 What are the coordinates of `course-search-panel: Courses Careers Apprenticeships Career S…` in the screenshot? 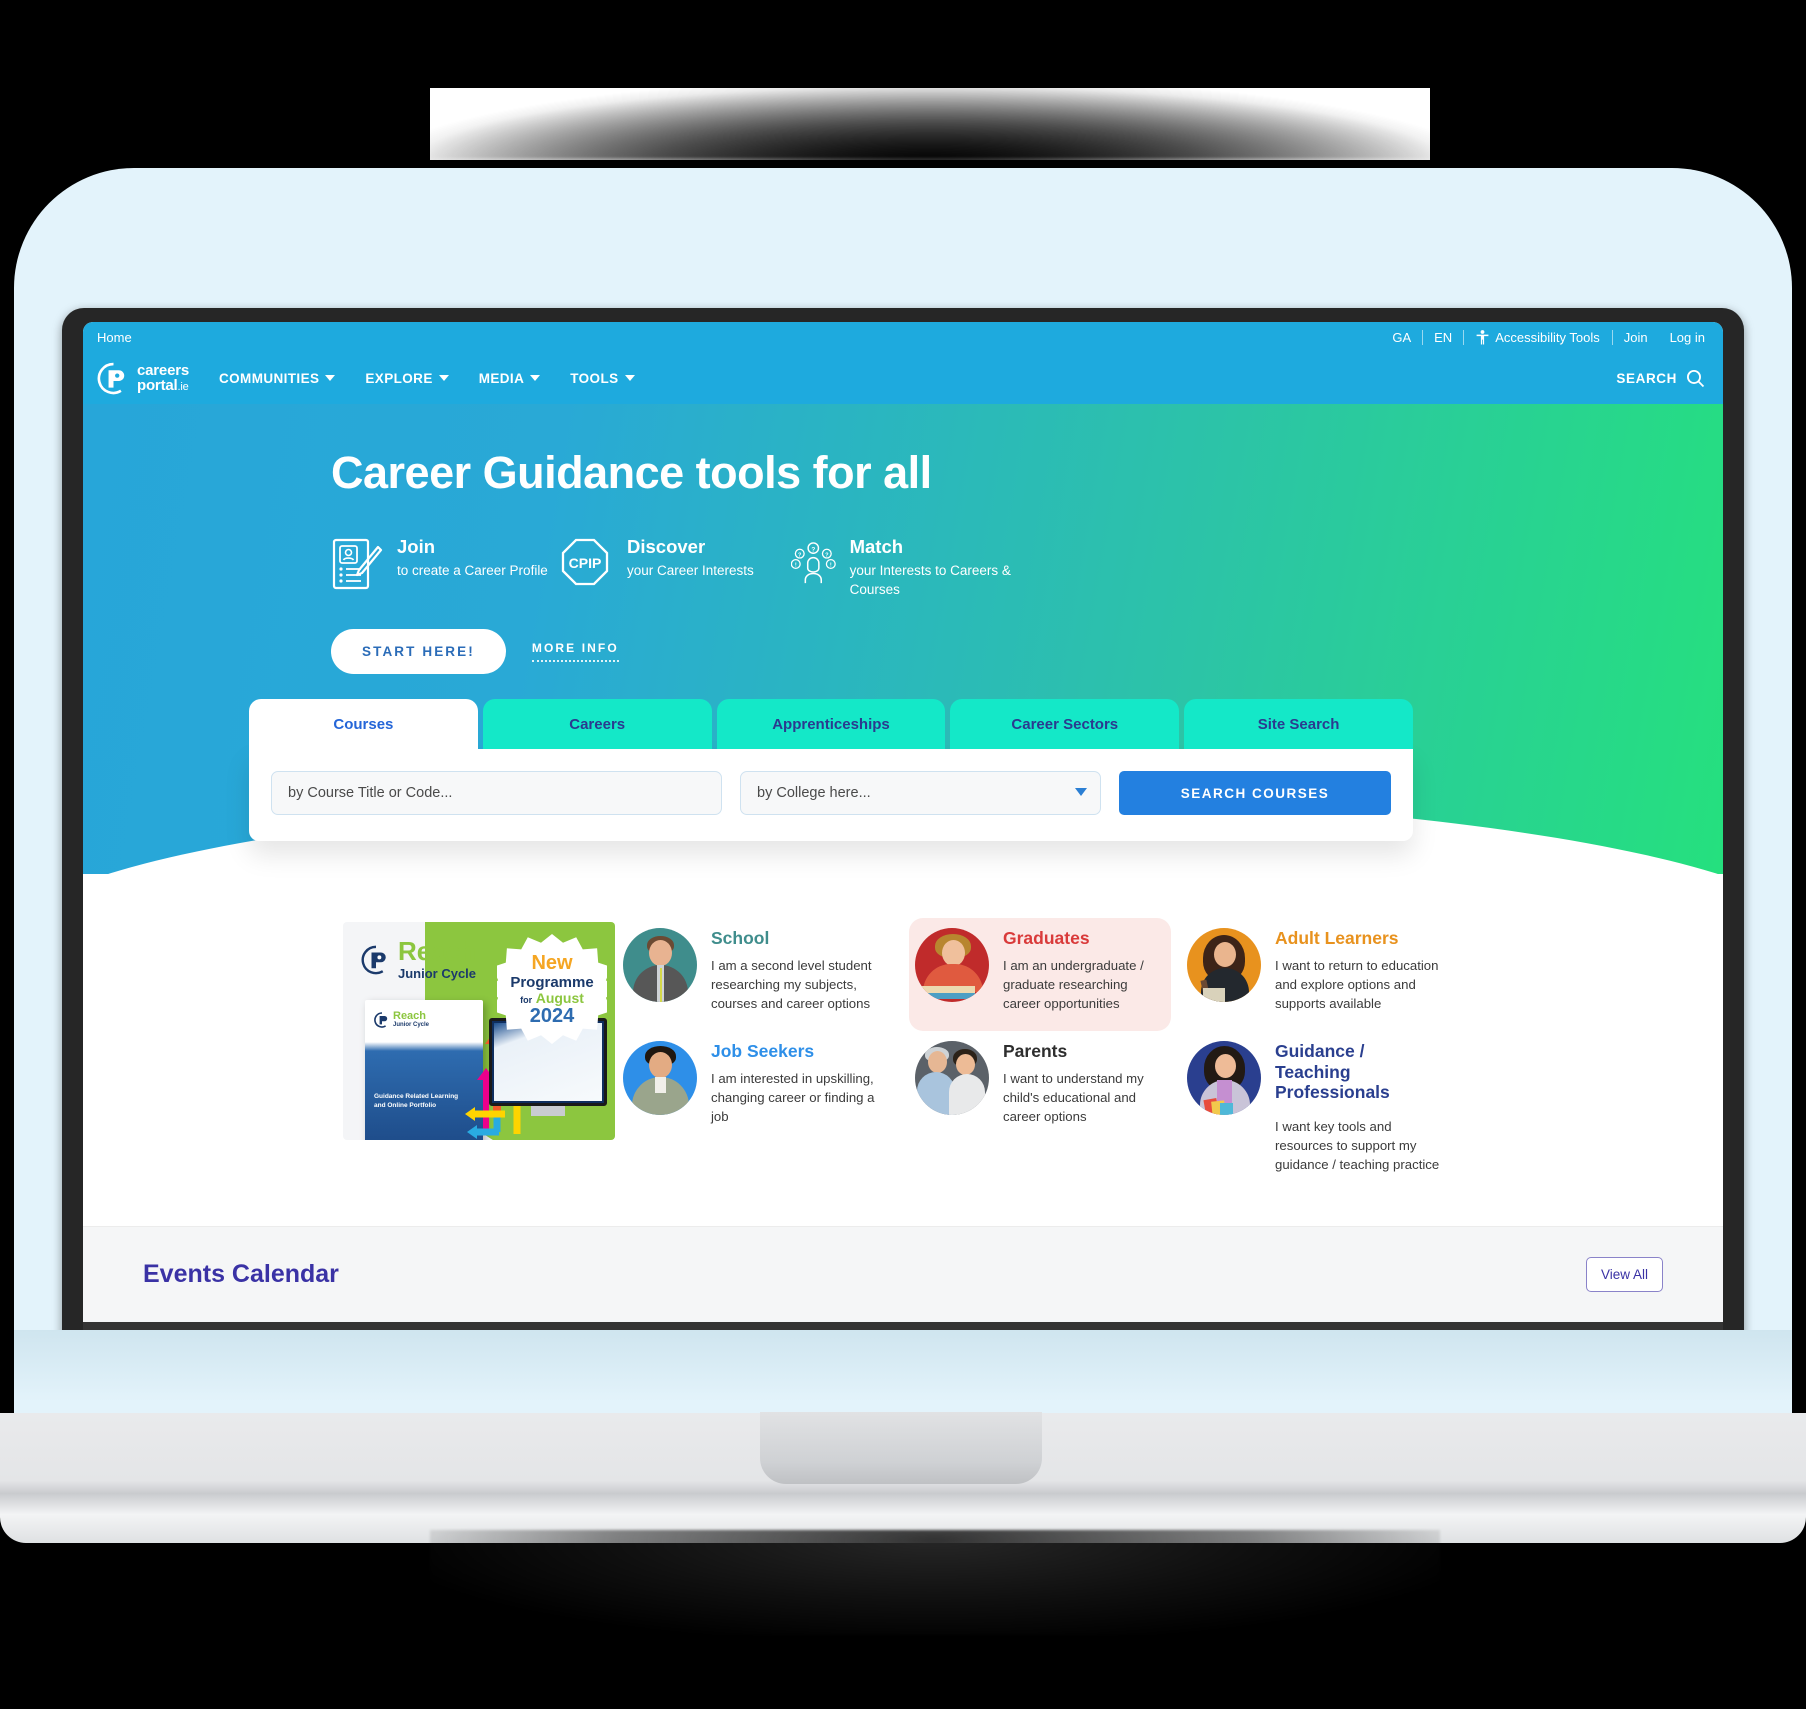 It's located at (831, 770).